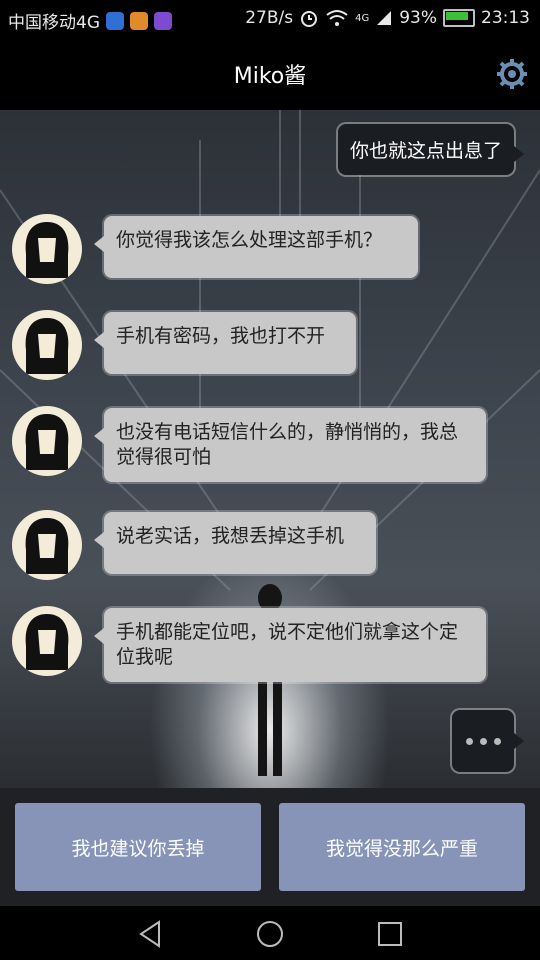 The image size is (540, 960). Describe the element at coordinates (225, 343) in the screenshot. I see `incoming-message: 手机有密码，我也打不开` at that location.